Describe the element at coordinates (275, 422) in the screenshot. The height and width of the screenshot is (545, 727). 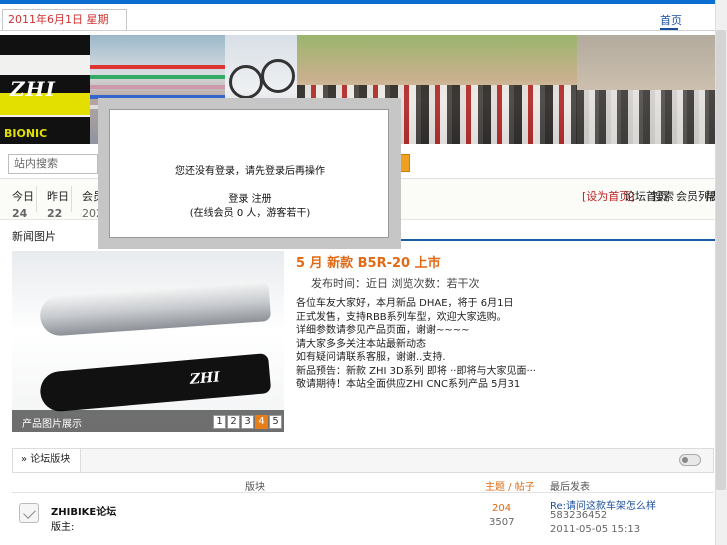
I see `slider-page-5: 5` at that location.